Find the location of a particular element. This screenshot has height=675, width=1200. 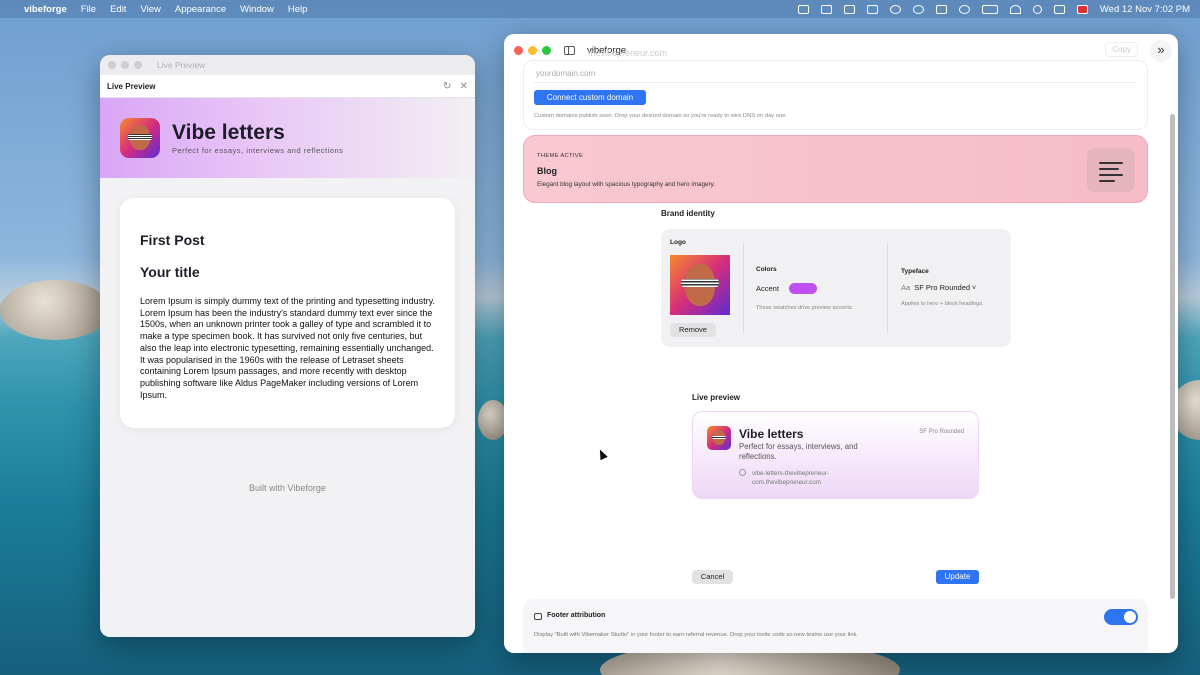

theme-name: Blog is located at coordinates (547, 171).